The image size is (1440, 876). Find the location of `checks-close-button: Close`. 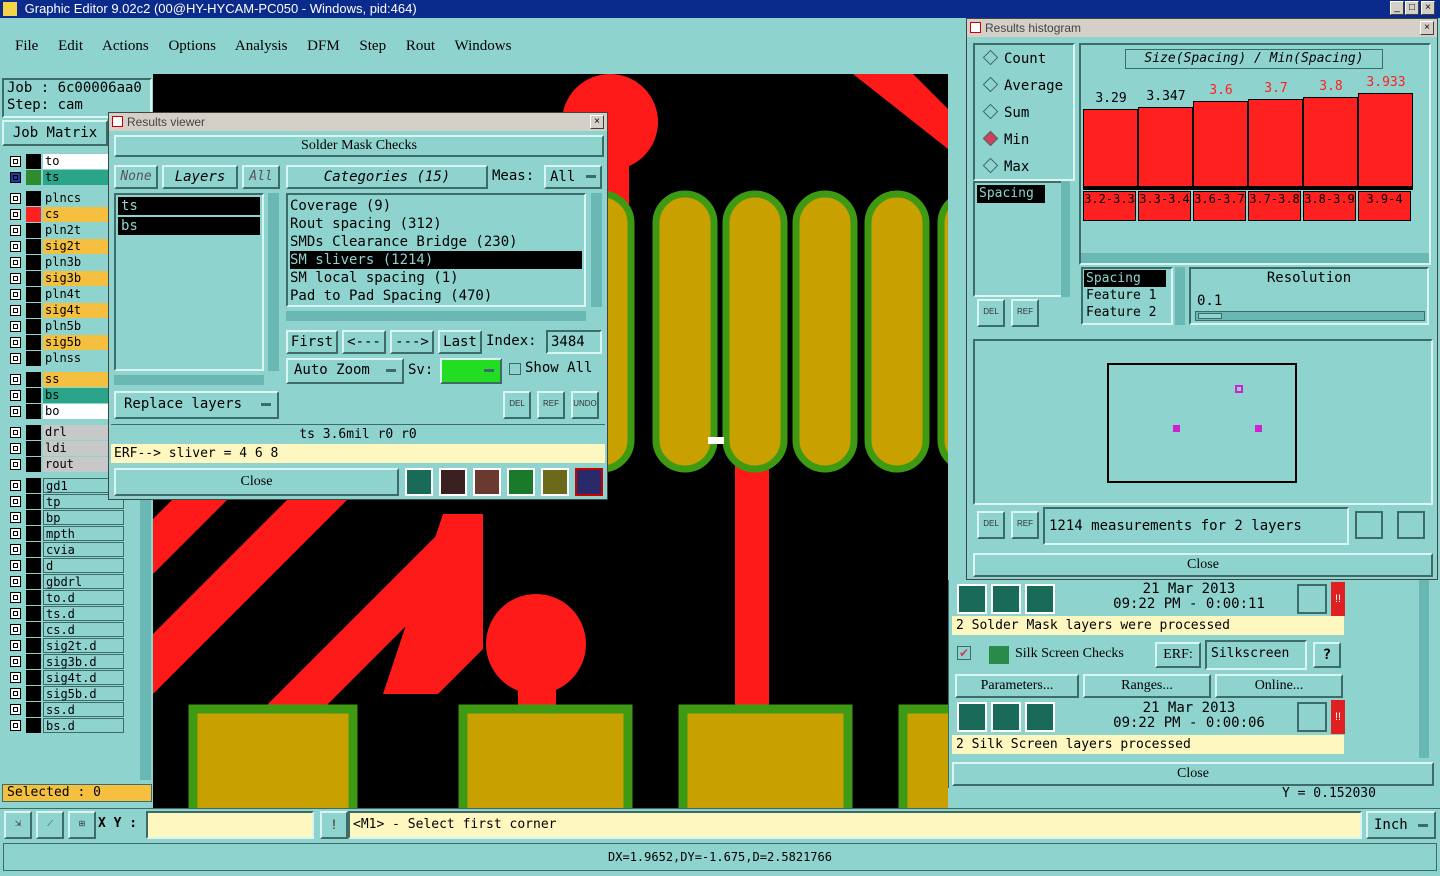

checks-close-button: Close is located at coordinates (1193, 774).